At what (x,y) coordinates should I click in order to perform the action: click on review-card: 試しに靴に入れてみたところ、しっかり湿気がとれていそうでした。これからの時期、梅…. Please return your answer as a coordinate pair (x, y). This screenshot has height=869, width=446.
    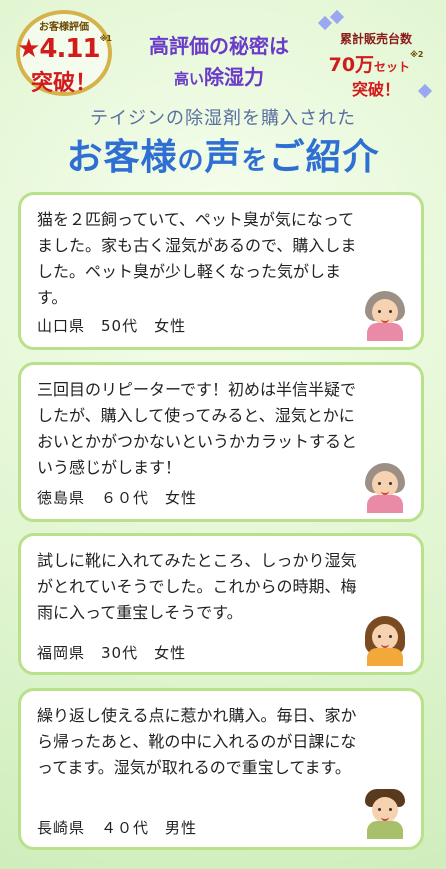
    Looking at the image, I should click on (221, 604).